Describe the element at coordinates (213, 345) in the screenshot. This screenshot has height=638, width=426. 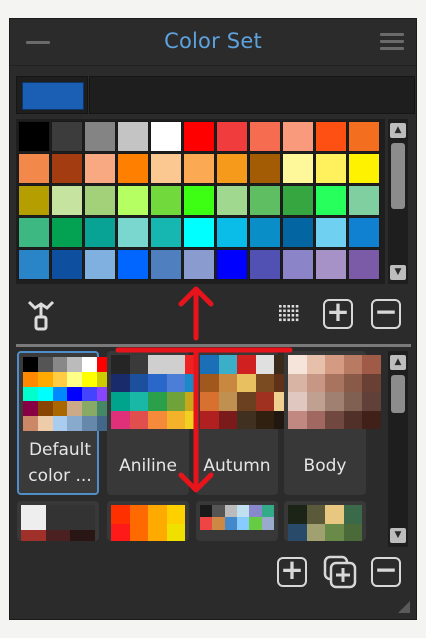
I see `section-divider` at that location.